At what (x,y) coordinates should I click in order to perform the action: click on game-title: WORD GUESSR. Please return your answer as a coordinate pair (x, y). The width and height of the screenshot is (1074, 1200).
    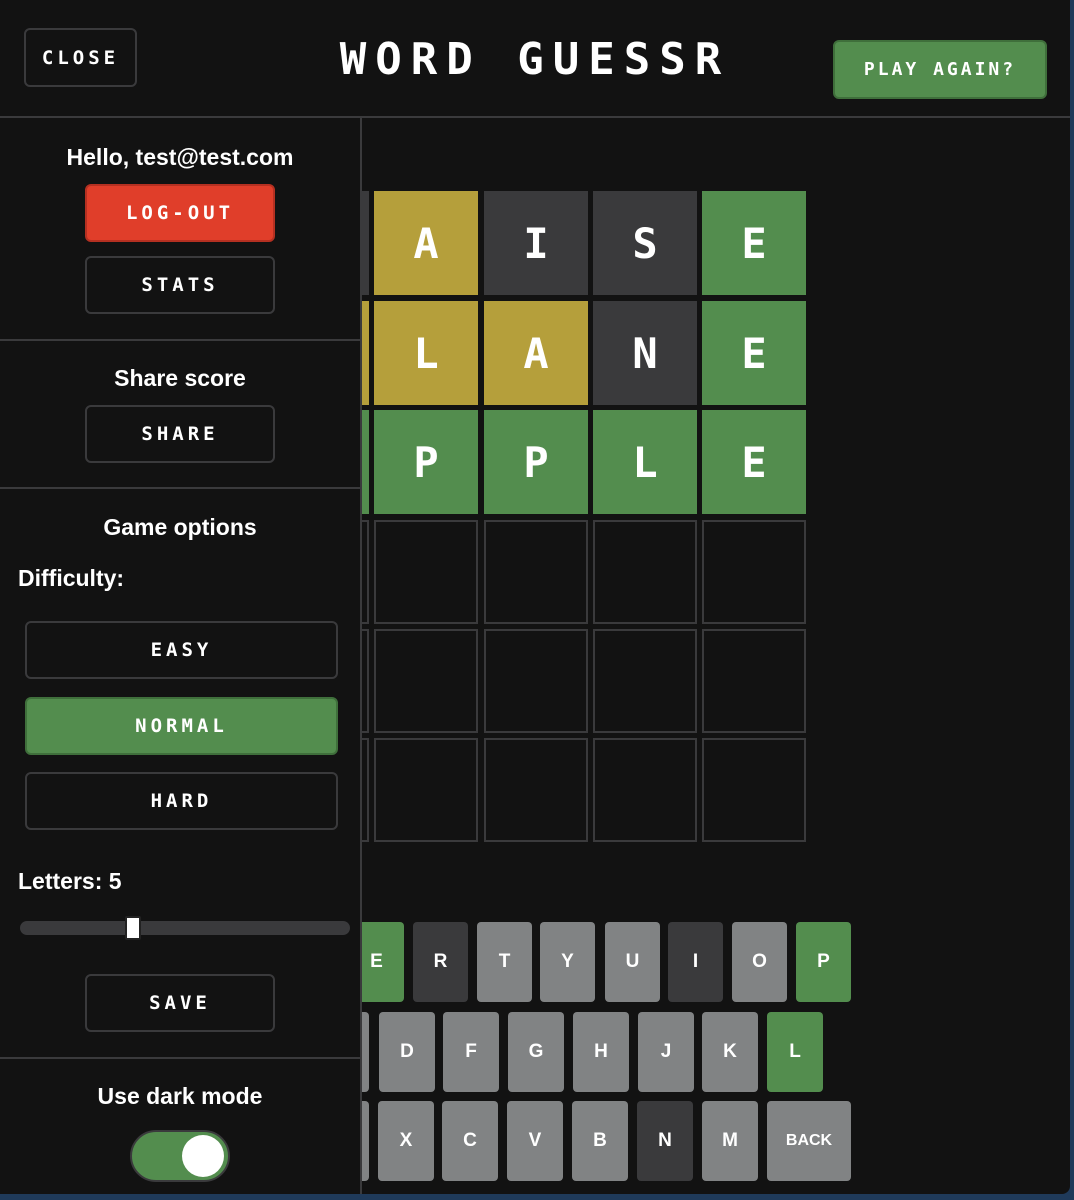
    Looking at the image, I should click on (535, 59).